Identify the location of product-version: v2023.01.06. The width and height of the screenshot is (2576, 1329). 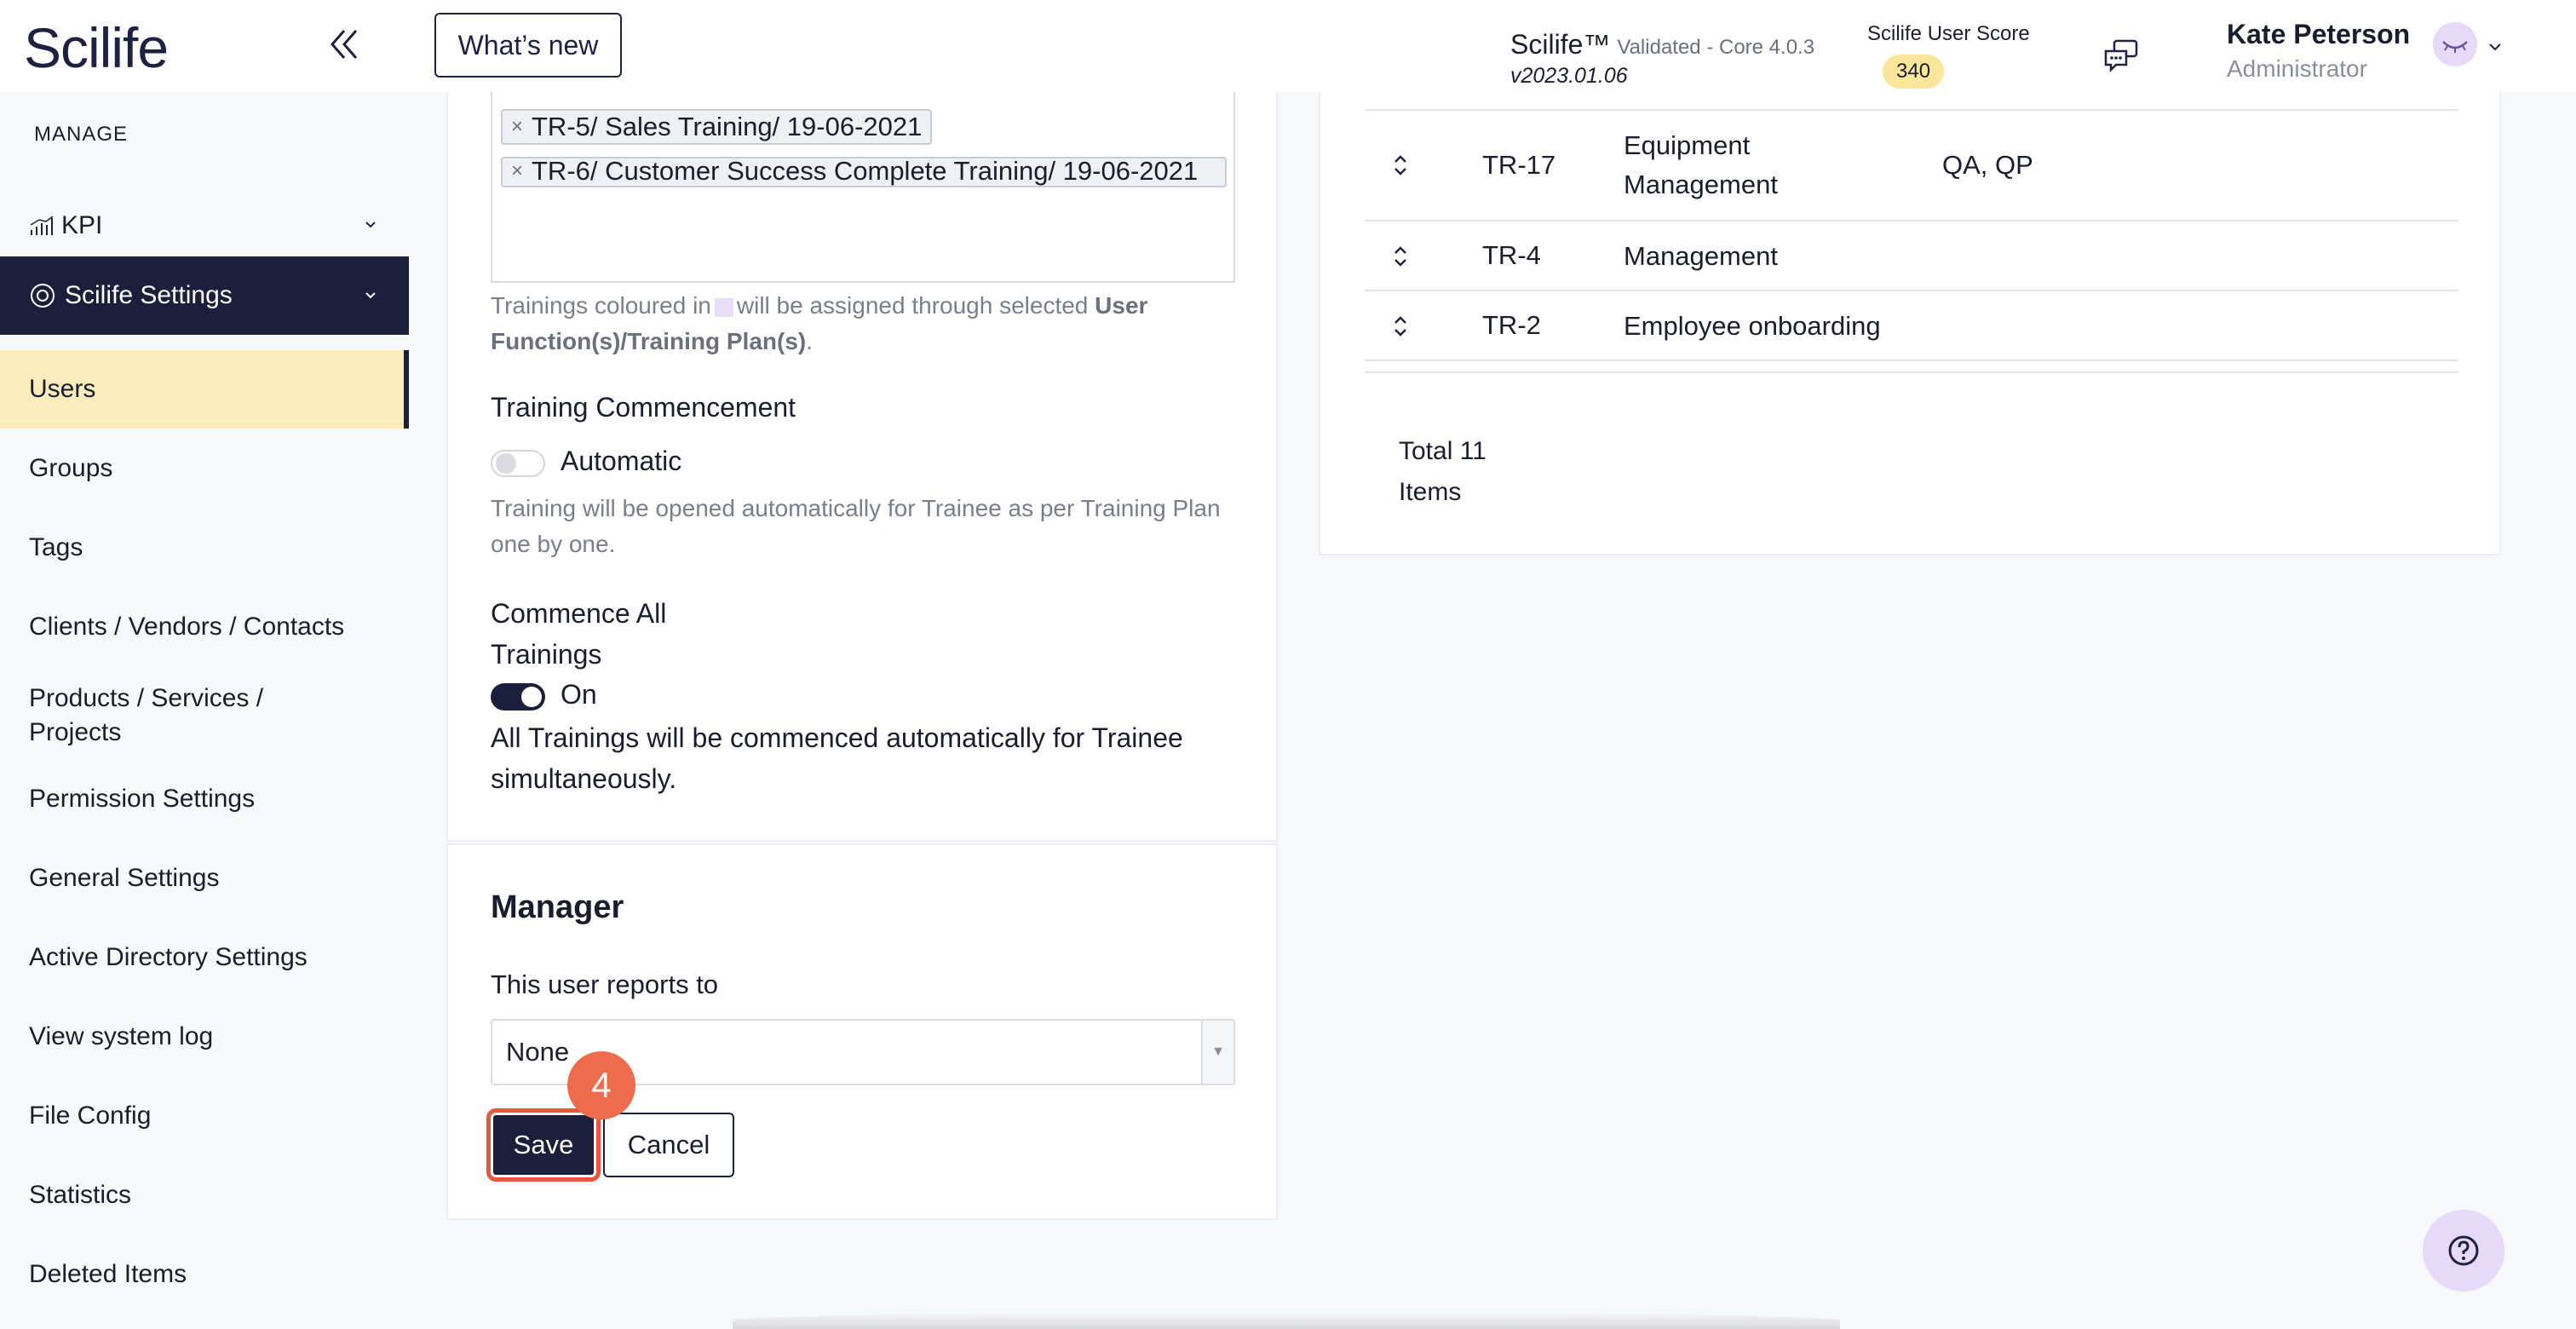
(1569, 76).